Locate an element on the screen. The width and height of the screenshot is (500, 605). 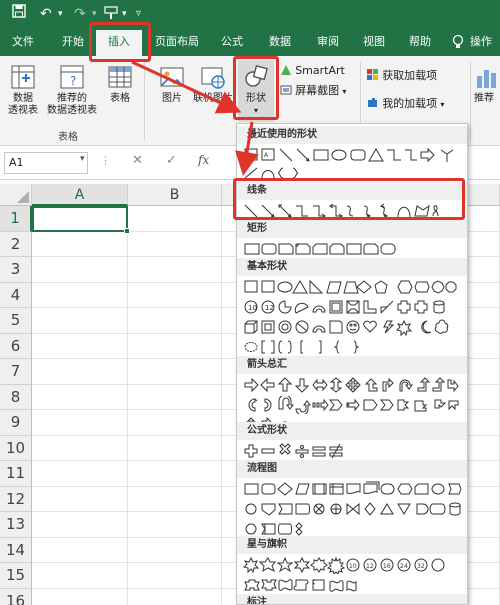
arrow-shapes-to-lines is located at coordinates (247, 148).